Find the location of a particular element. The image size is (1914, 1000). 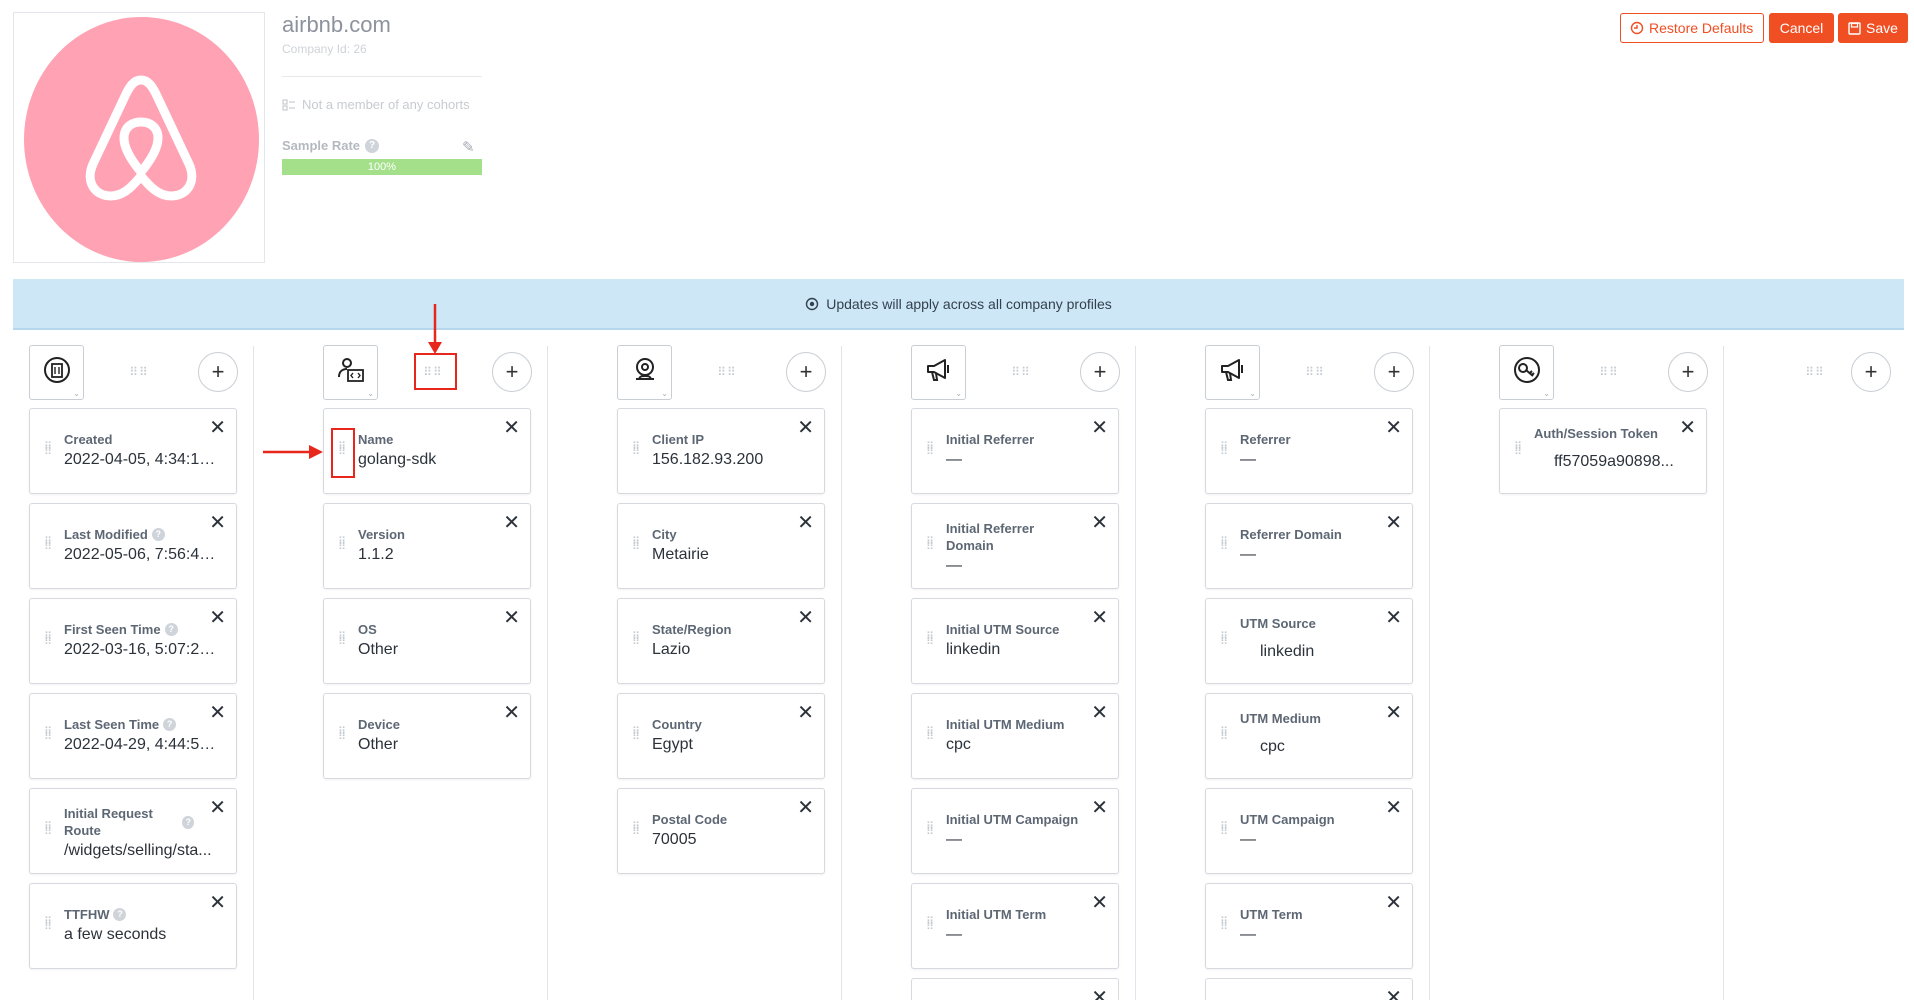

field-card: ⠿ ⠿ Initial Referrer — ✕ is located at coordinates (1015, 451).